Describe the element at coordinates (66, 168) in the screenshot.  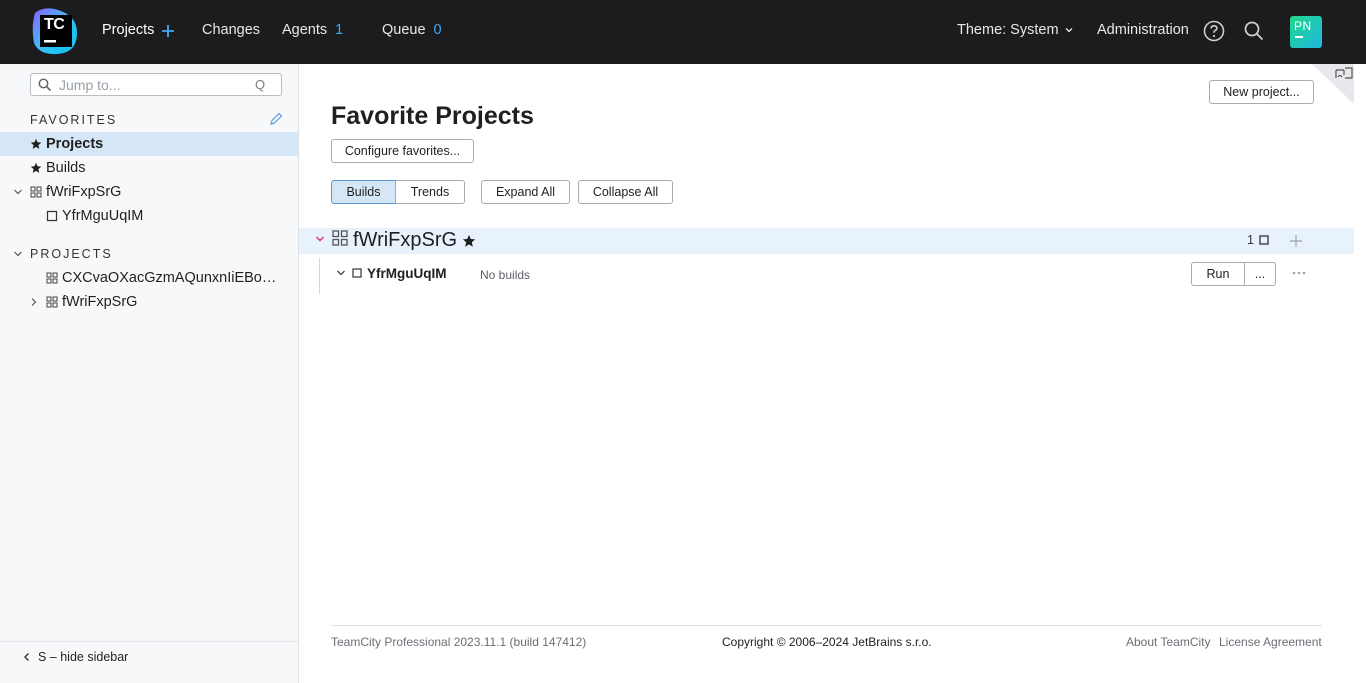
I see `sidebar-item-label: Builds` at that location.